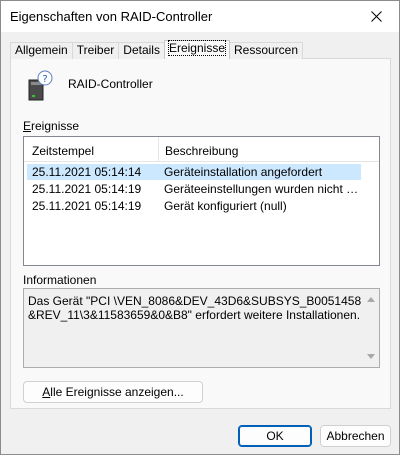  I want to click on device-name: RAID-Controller, so click(110, 84).